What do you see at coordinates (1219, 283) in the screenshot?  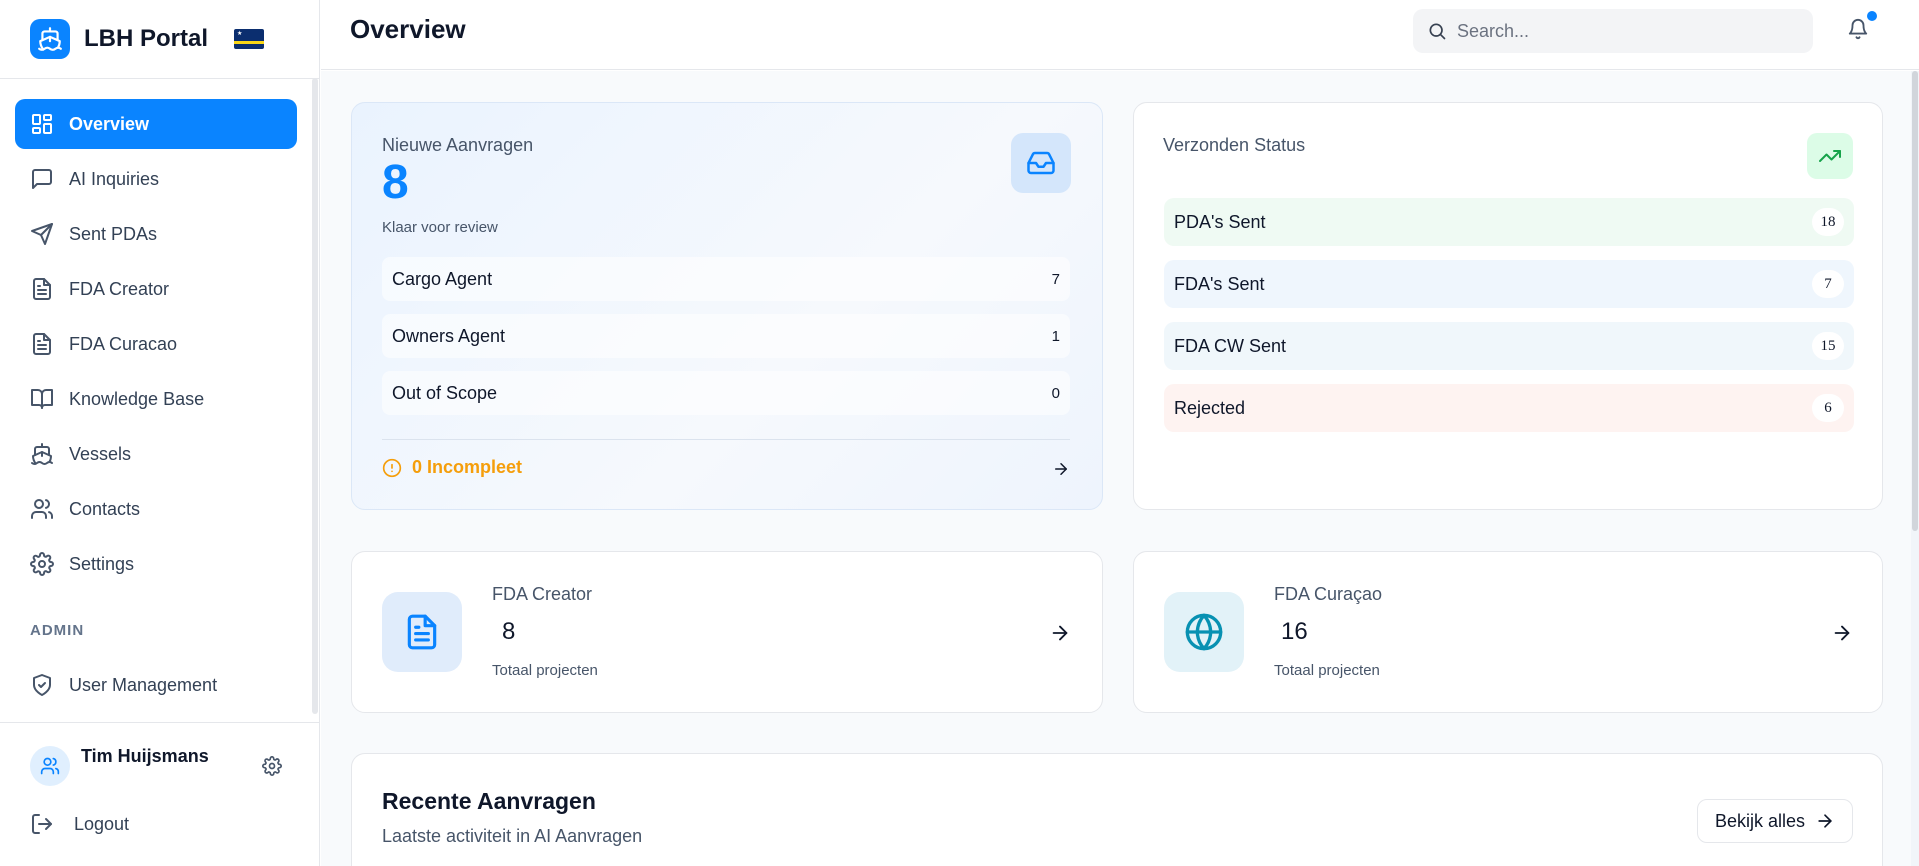 I see `row-label: FDA's Sent` at bounding box center [1219, 283].